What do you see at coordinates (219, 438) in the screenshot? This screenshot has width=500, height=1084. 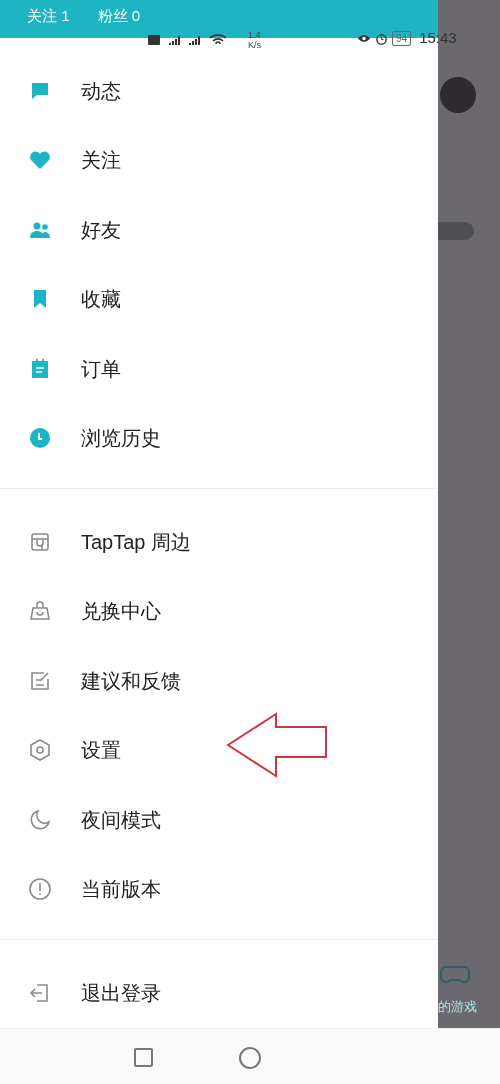 I see `menu-item: 浏览历史` at bounding box center [219, 438].